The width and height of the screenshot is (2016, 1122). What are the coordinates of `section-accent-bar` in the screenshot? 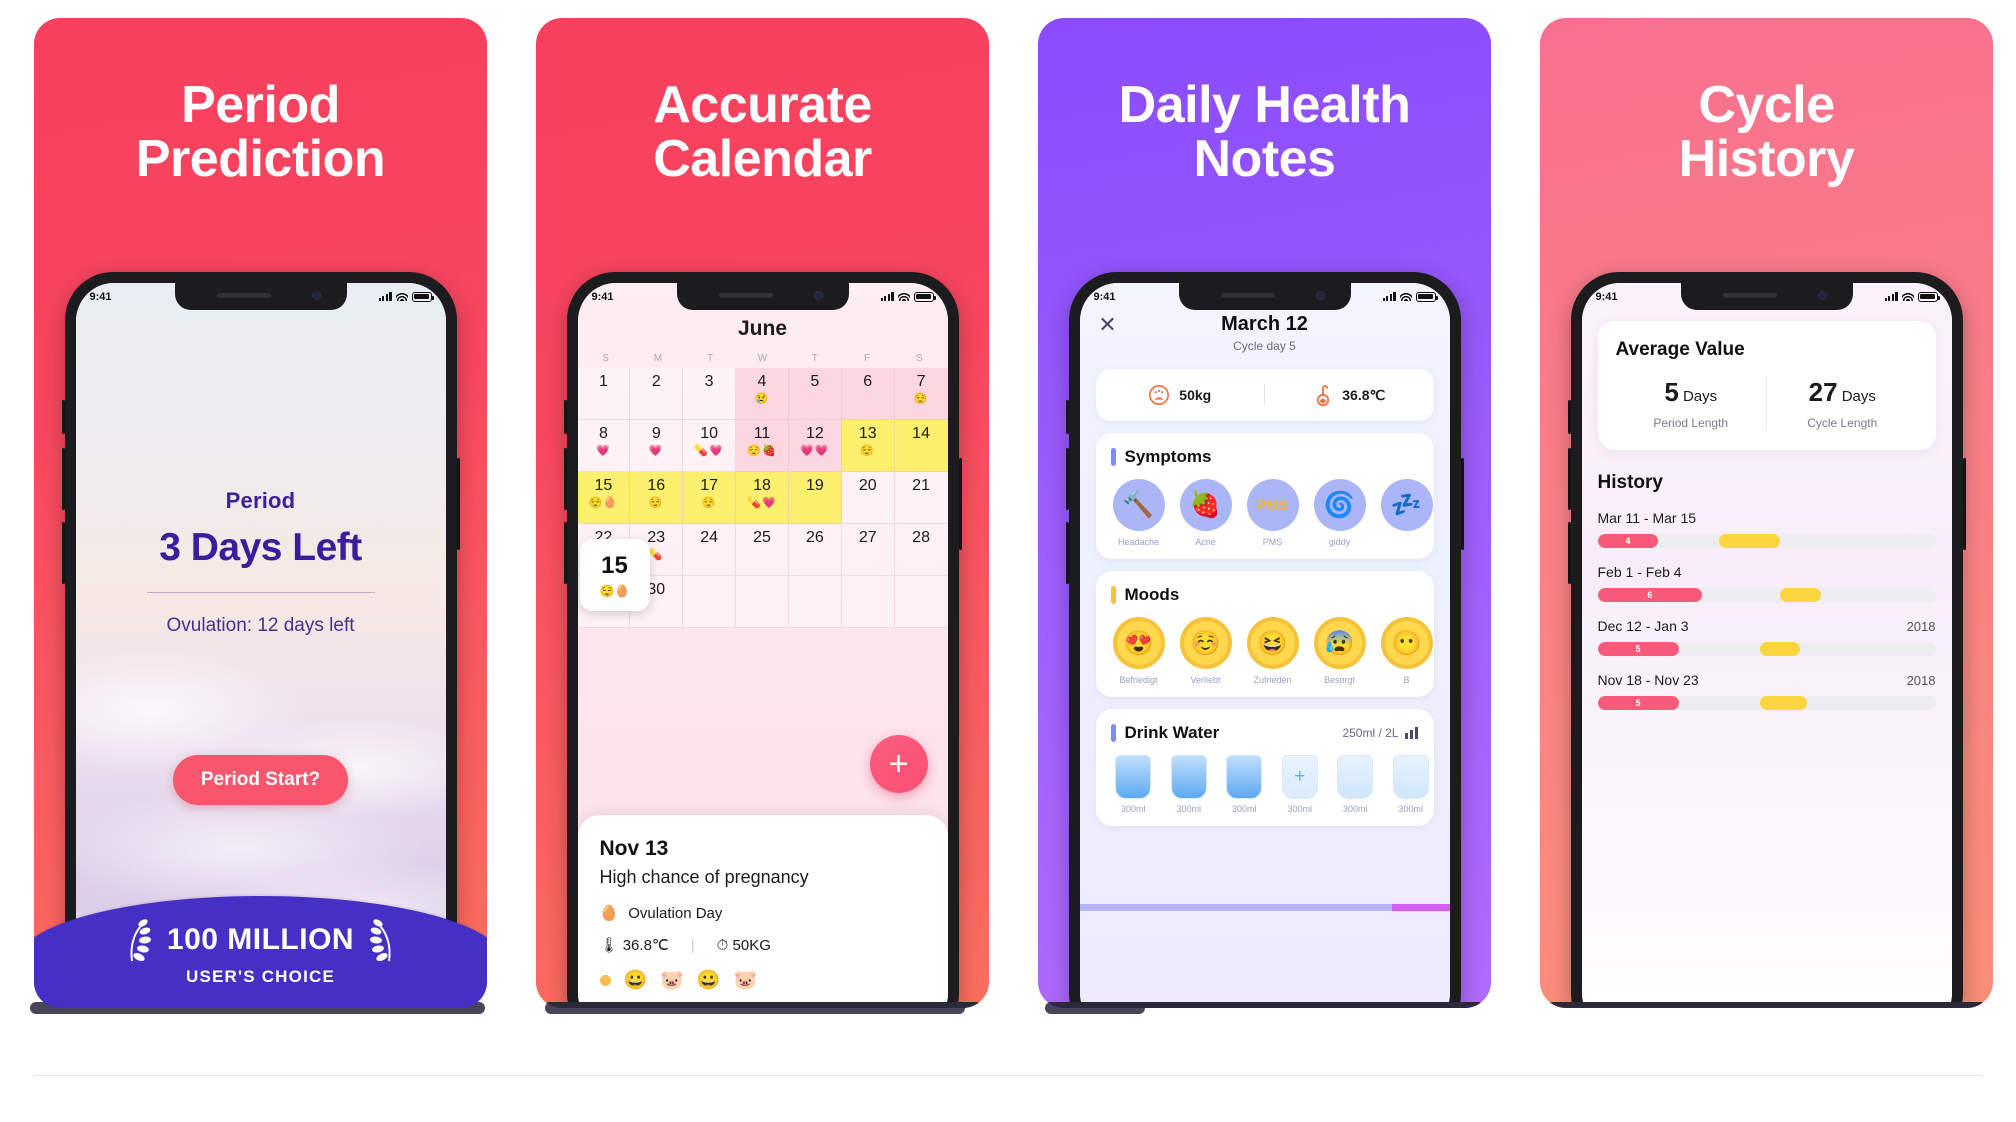 It's located at (1113, 457).